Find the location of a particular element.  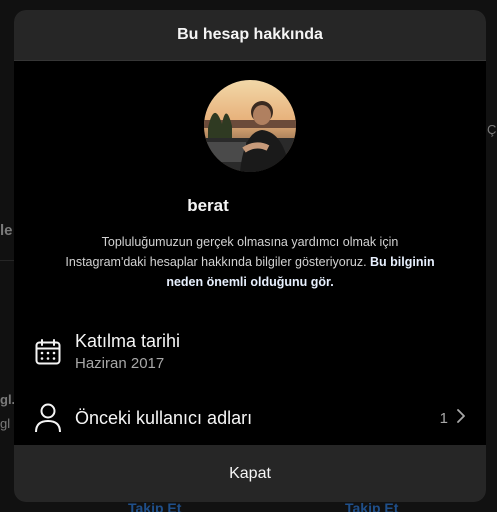

avatar-photo is located at coordinates (250, 126).